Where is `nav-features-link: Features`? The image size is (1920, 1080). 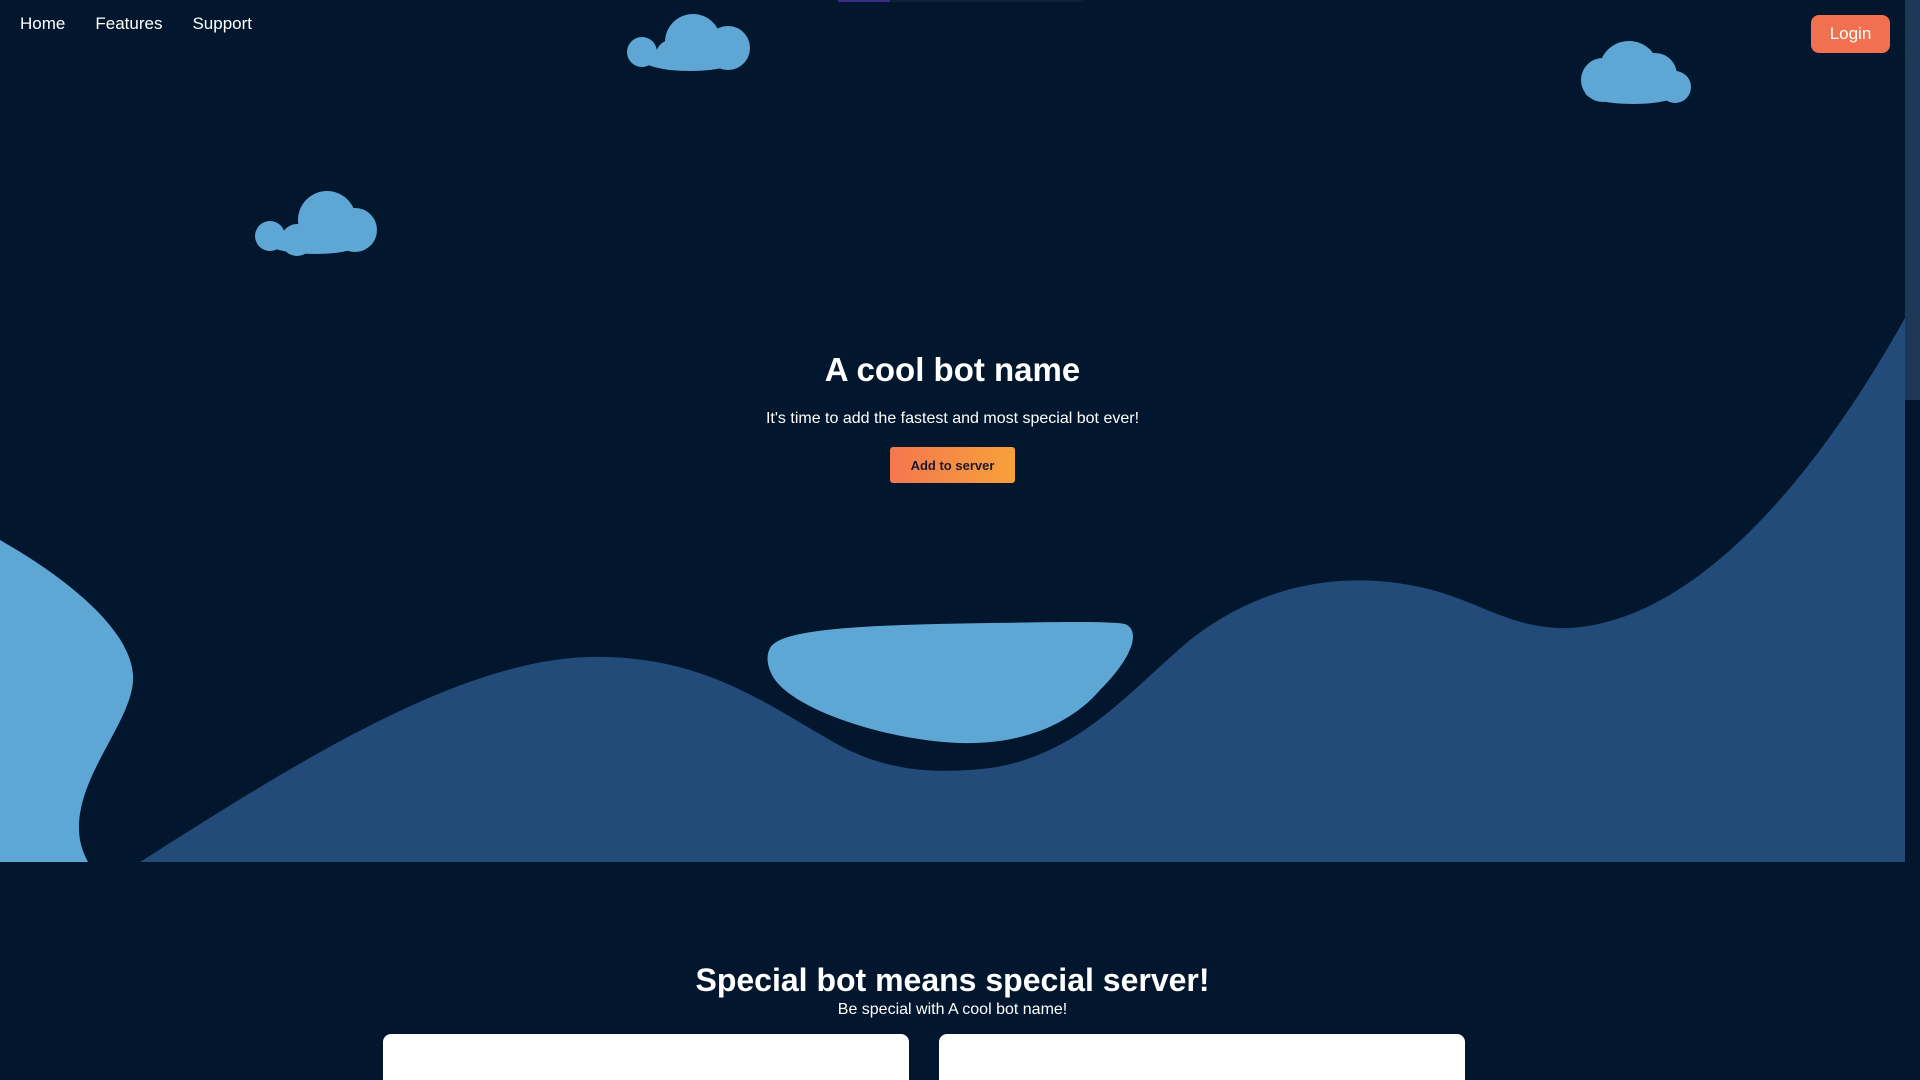
nav-features-link: Features is located at coordinates (128, 24).